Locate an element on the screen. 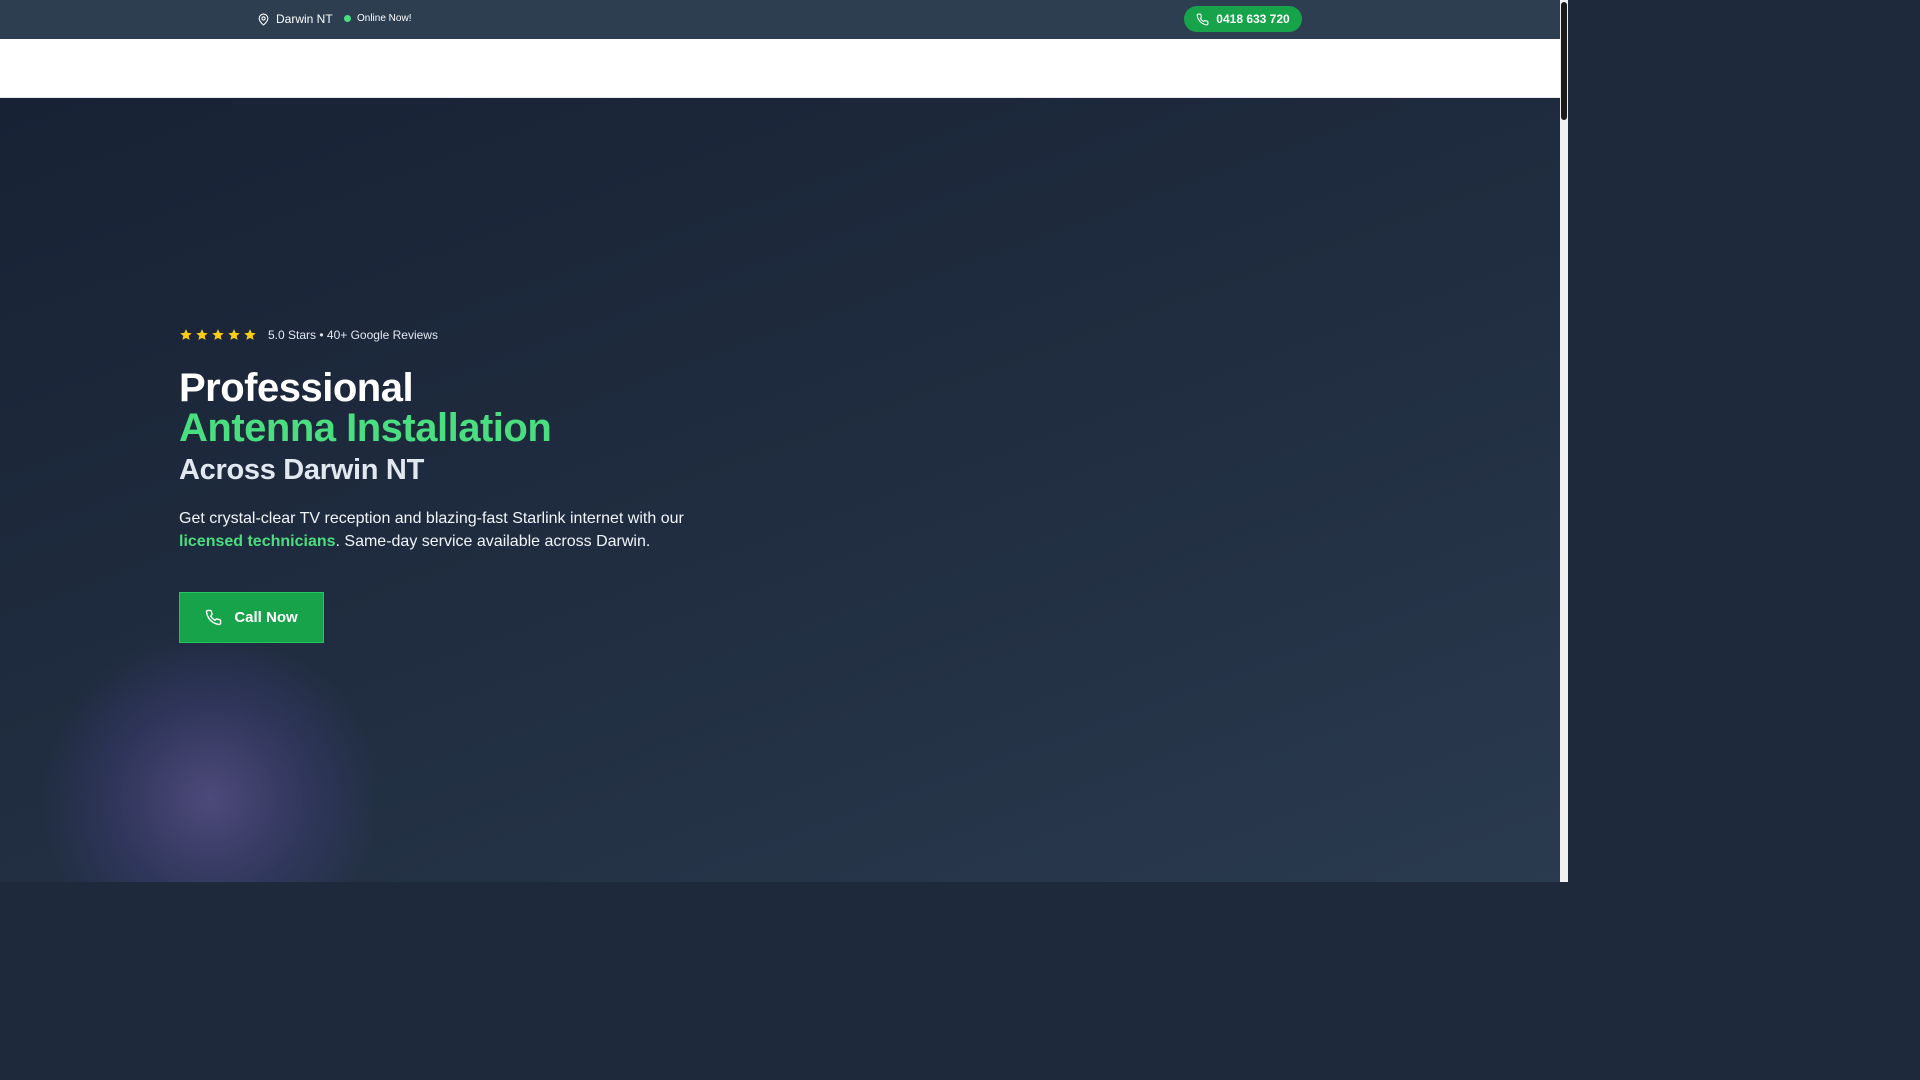 Image resolution: width=1920 pixels, height=1080 pixels. map-pin-icon is located at coordinates (263, 19).